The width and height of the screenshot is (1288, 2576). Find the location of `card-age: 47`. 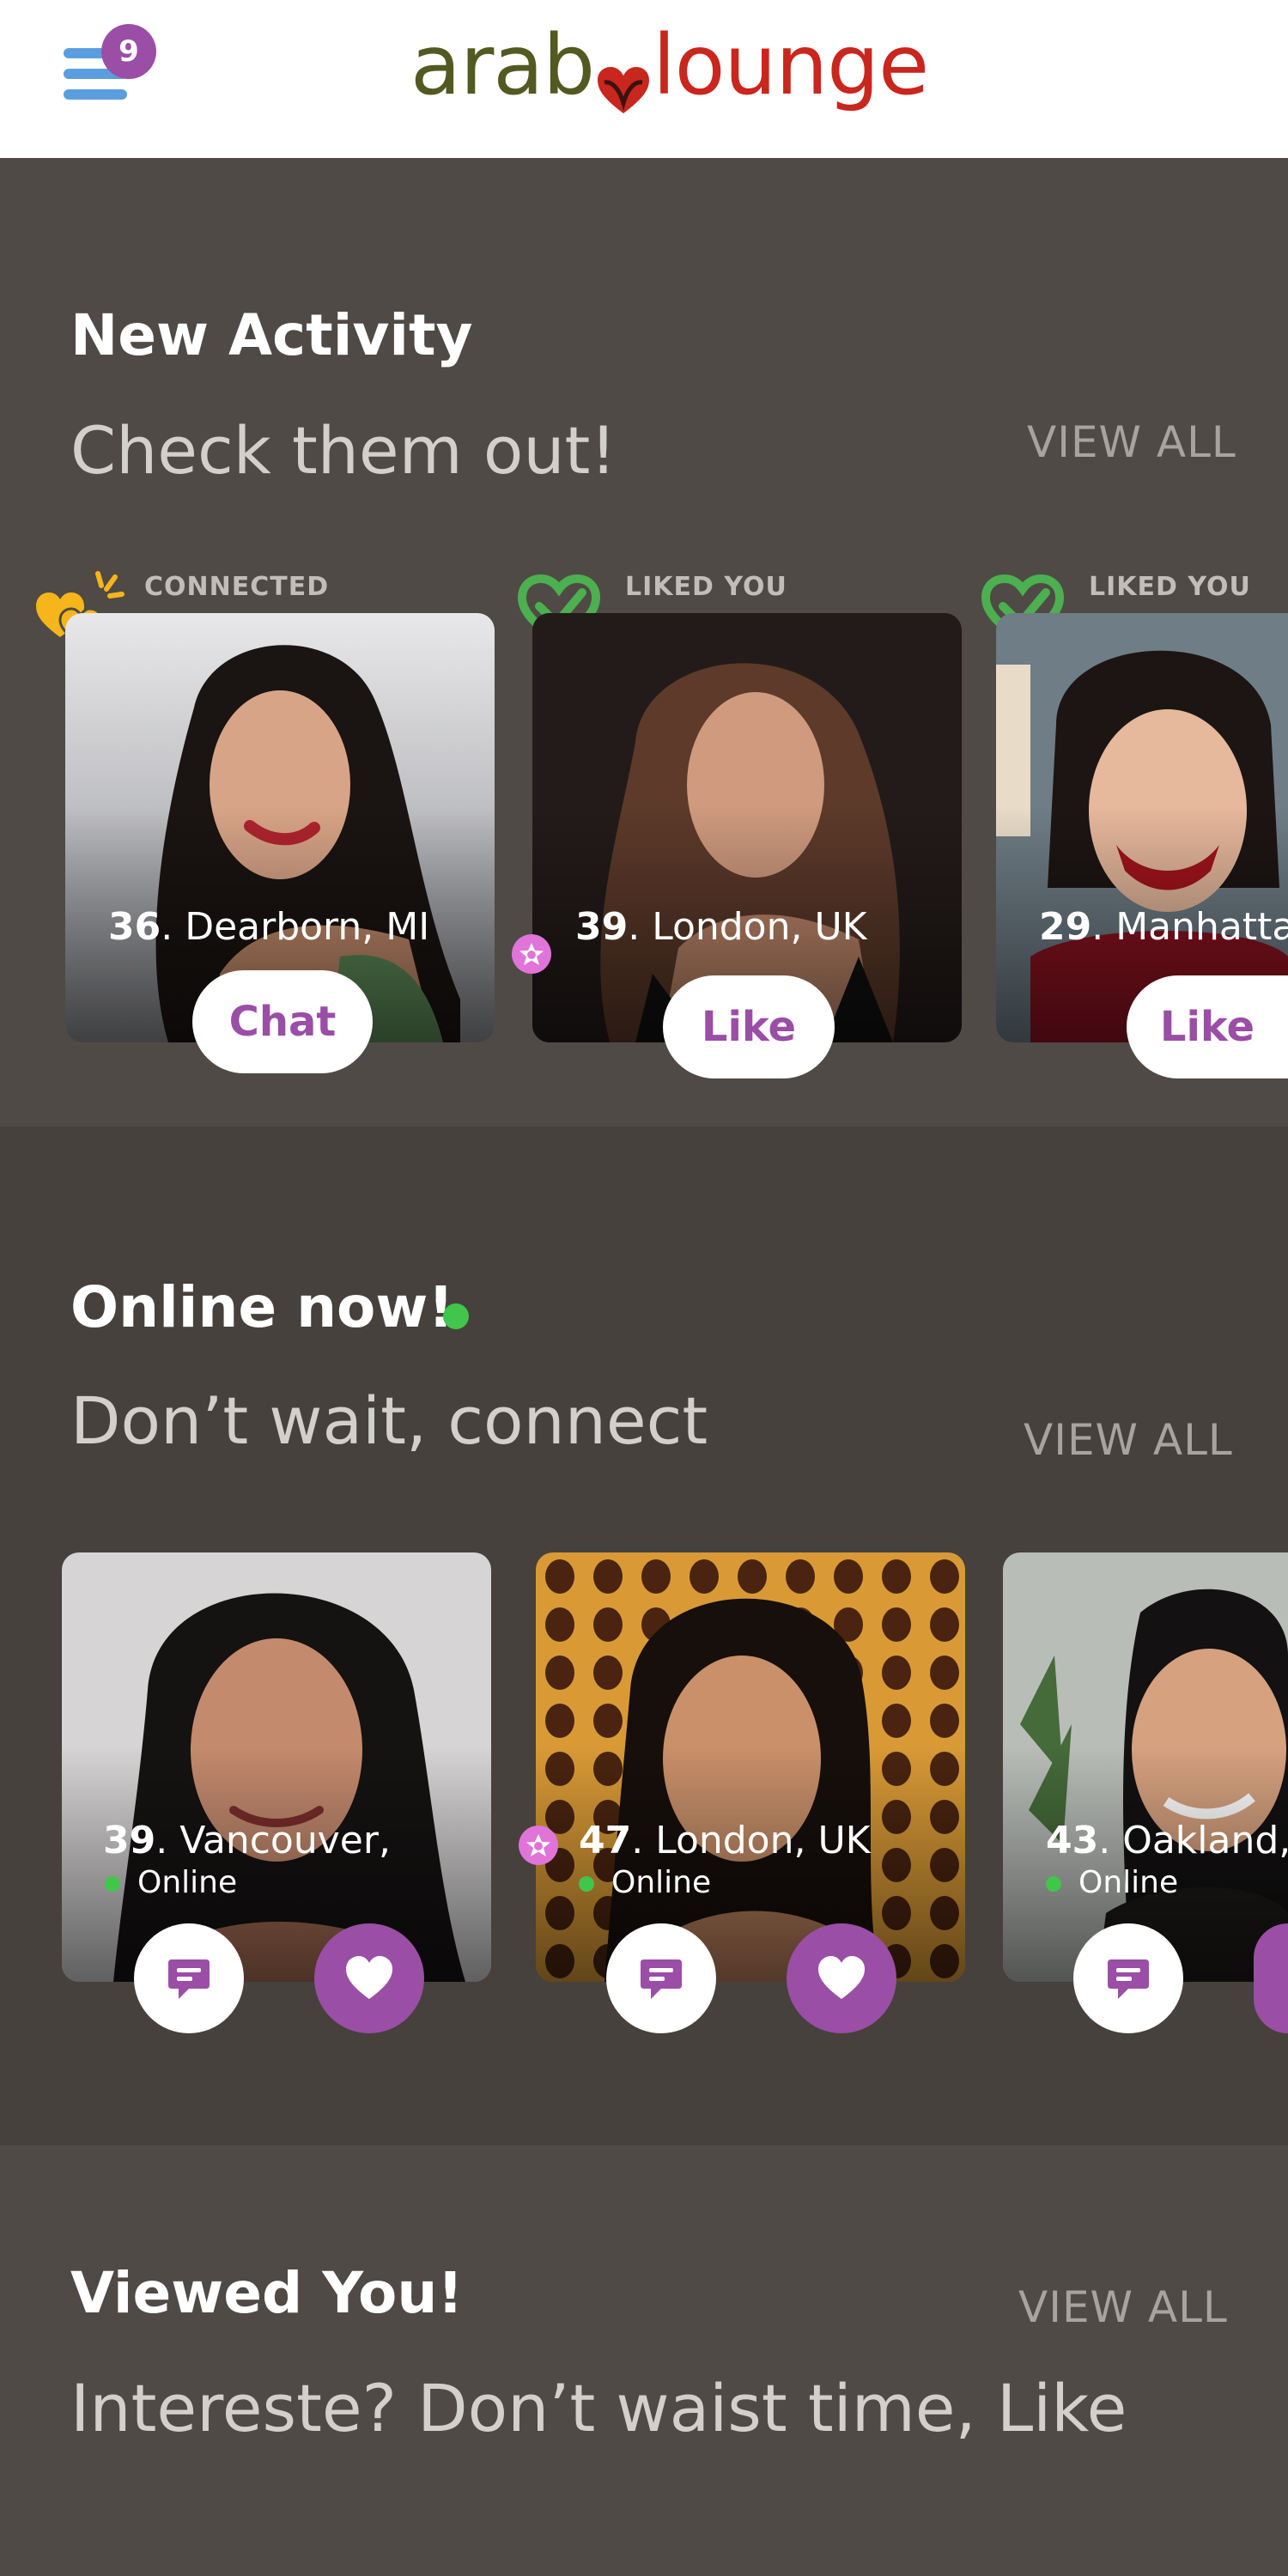

card-age: 47 is located at coordinates (605, 1841).